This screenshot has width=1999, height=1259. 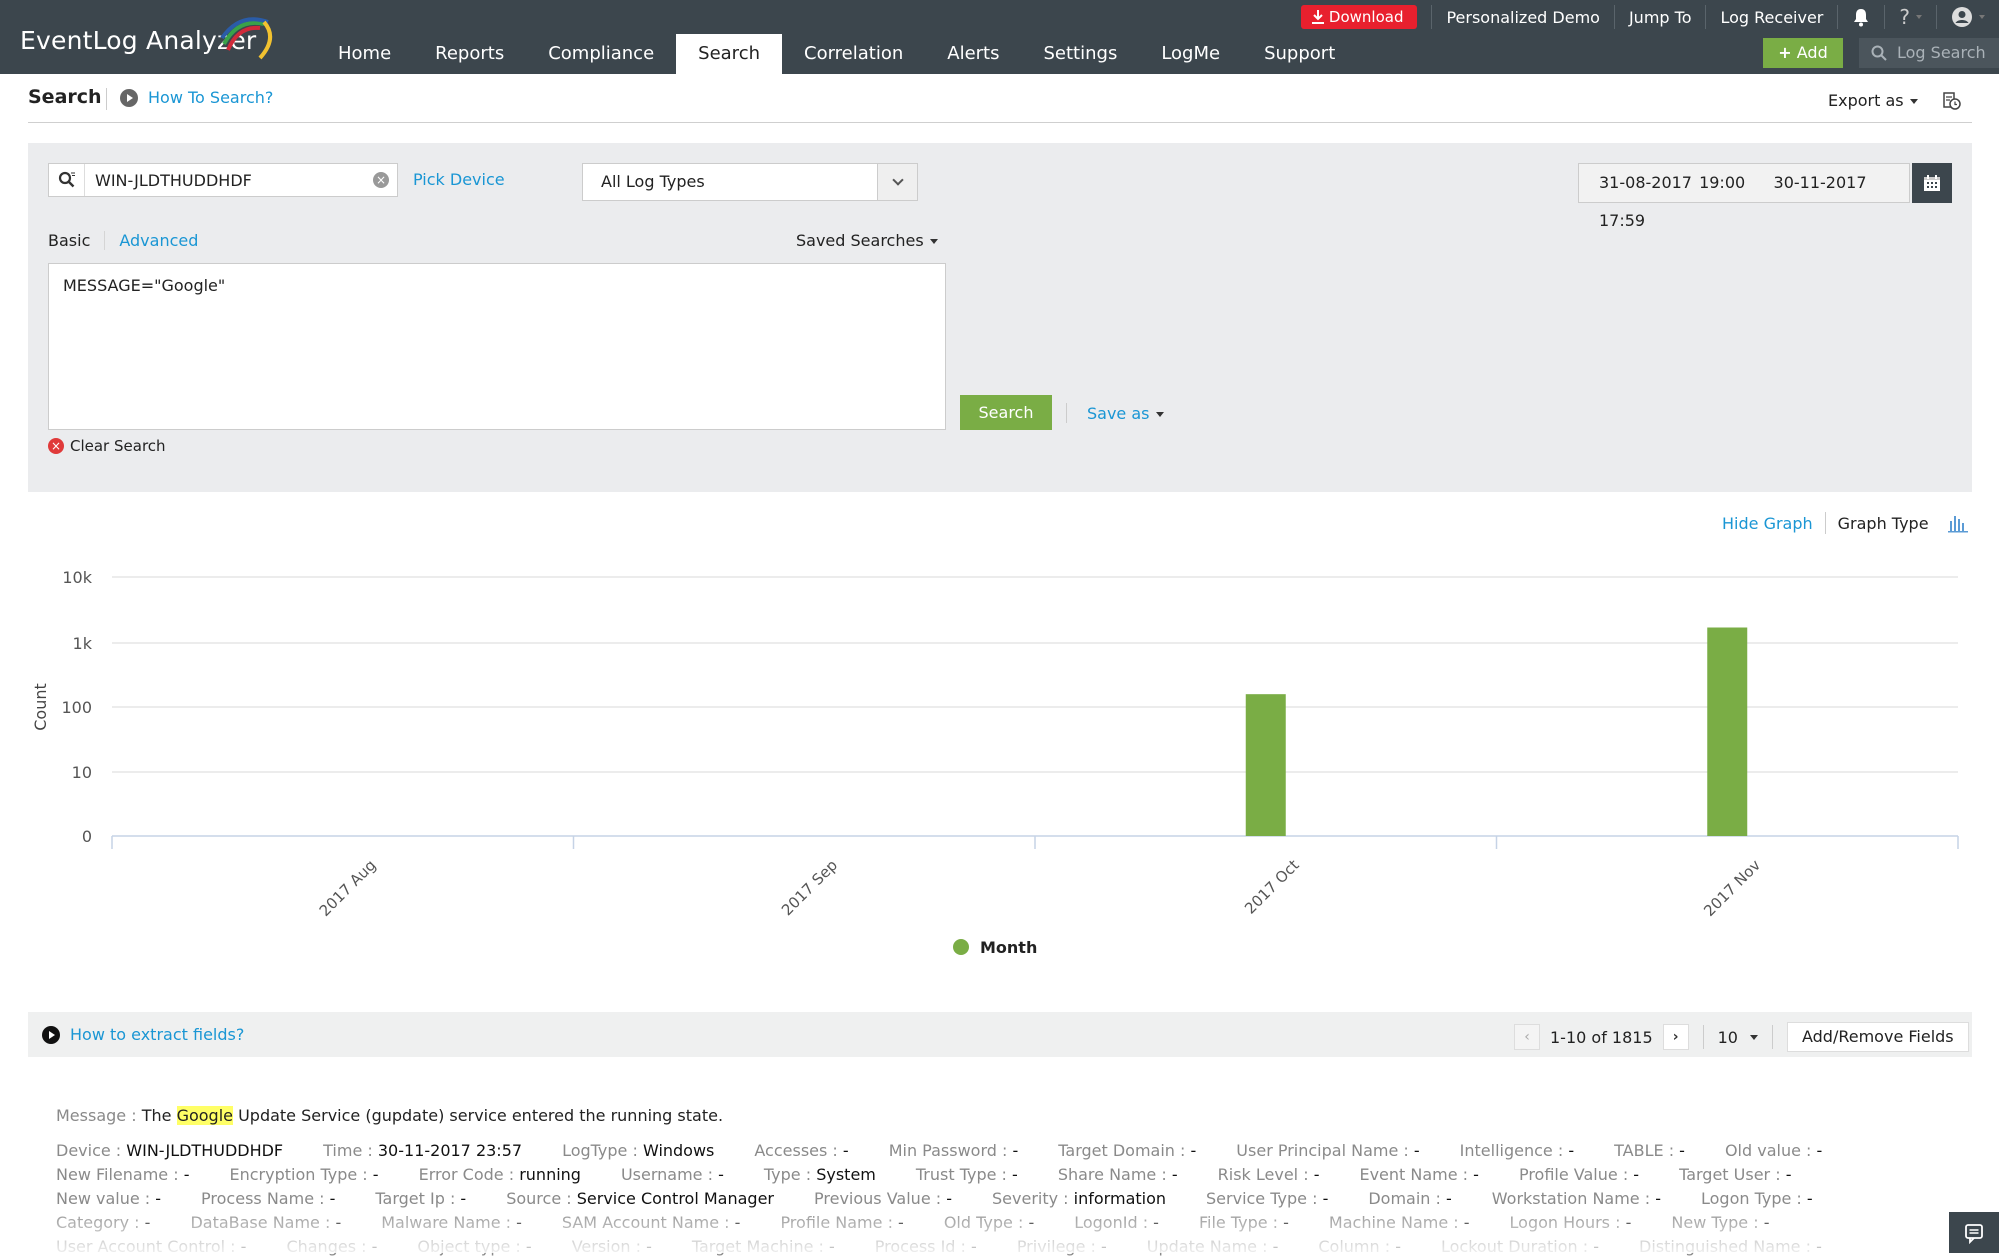 I want to click on calendar-icon, so click(x=1932, y=183).